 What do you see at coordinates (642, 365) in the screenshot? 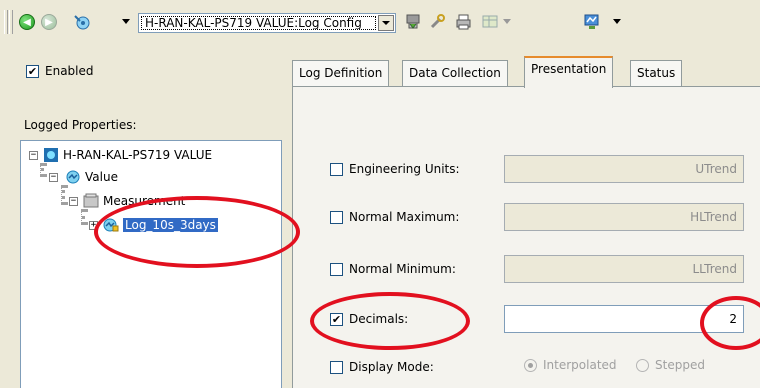
I see `stepped-radio` at bounding box center [642, 365].